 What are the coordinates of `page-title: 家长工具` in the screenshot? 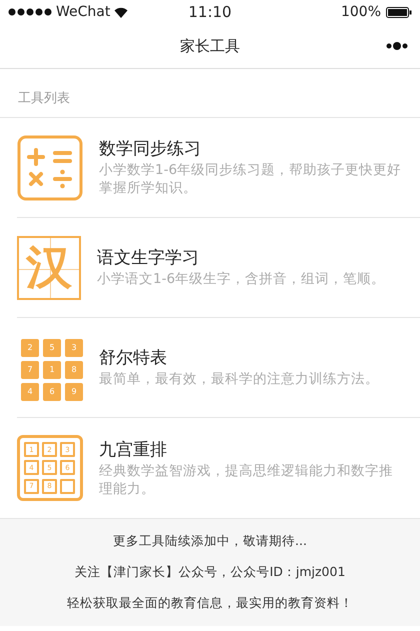 It's located at (210, 46).